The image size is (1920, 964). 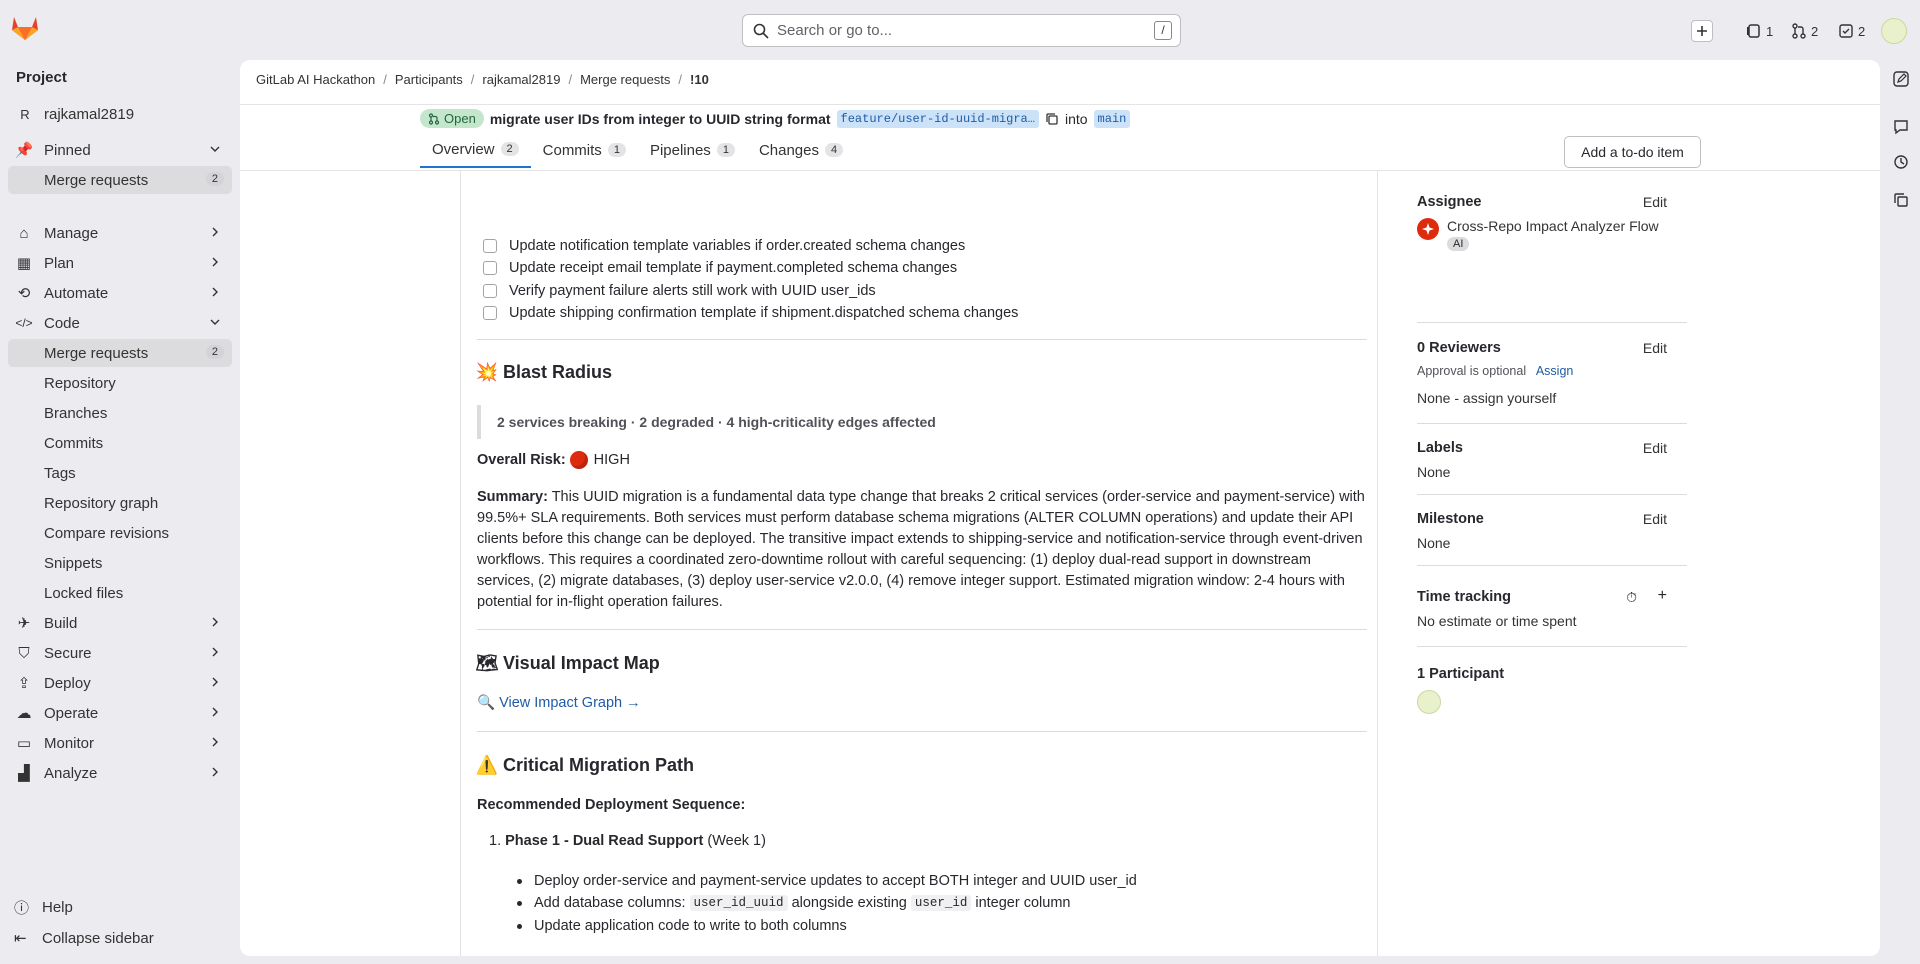 What do you see at coordinates (495, 841) in the screenshot?
I see `phase-number: 1.` at bounding box center [495, 841].